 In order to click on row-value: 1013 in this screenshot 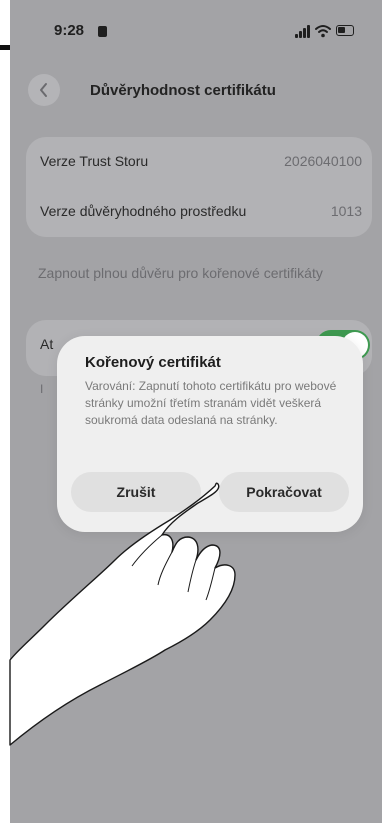, I will do `click(346, 211)`.